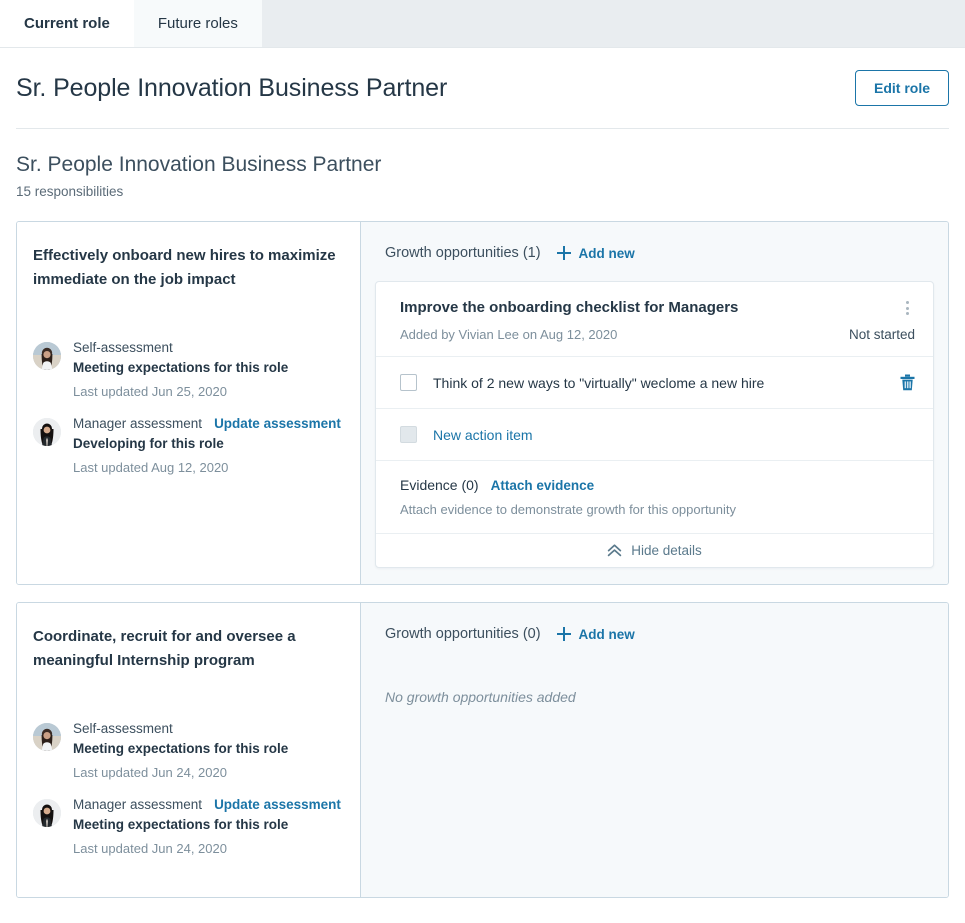 The width and height of the screenshot is (965, 923). I want to click on tab-bar: Current role Future roles, so click(482, 24).